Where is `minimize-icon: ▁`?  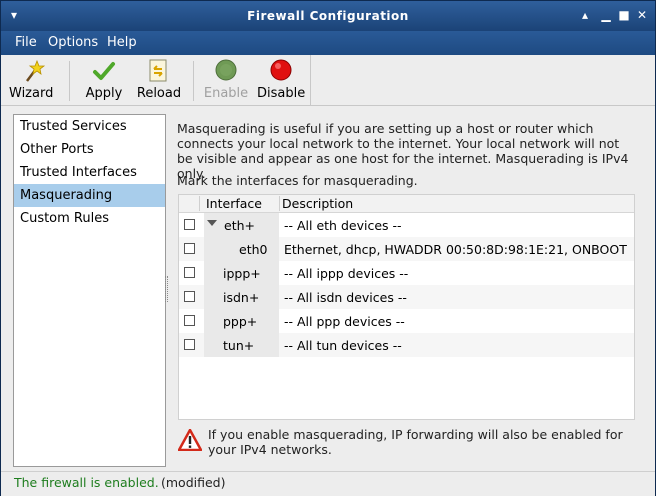 minimize-icon: ▁ is located at coordinates (606, 15).